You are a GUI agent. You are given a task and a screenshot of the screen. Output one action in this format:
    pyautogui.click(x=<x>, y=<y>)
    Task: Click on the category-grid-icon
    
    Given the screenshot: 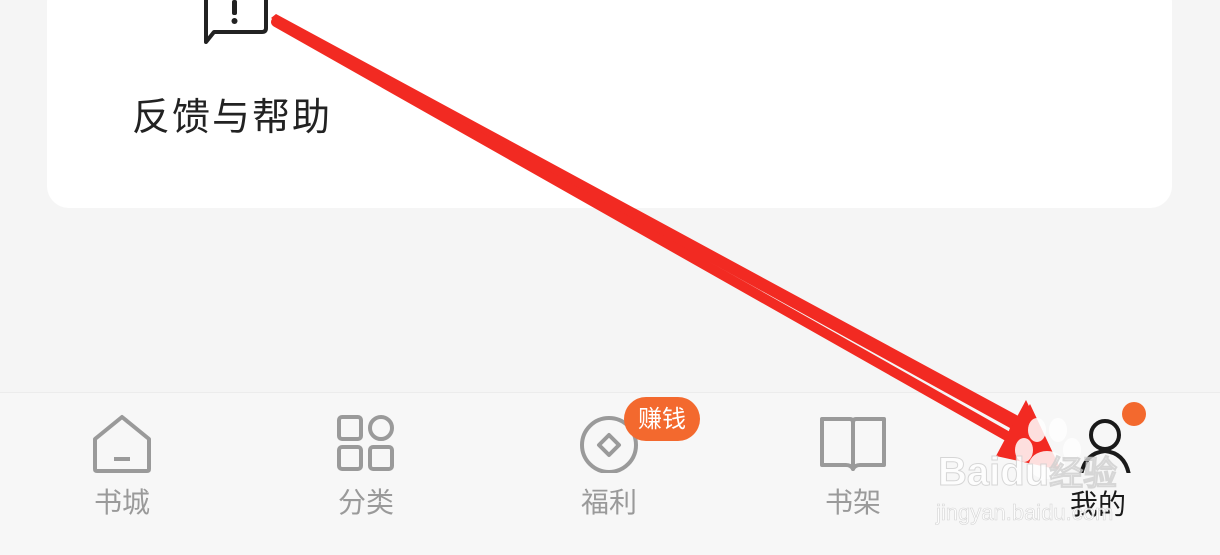 What is the action you would take?
    pyautogui.click(x=365, y=443)
    